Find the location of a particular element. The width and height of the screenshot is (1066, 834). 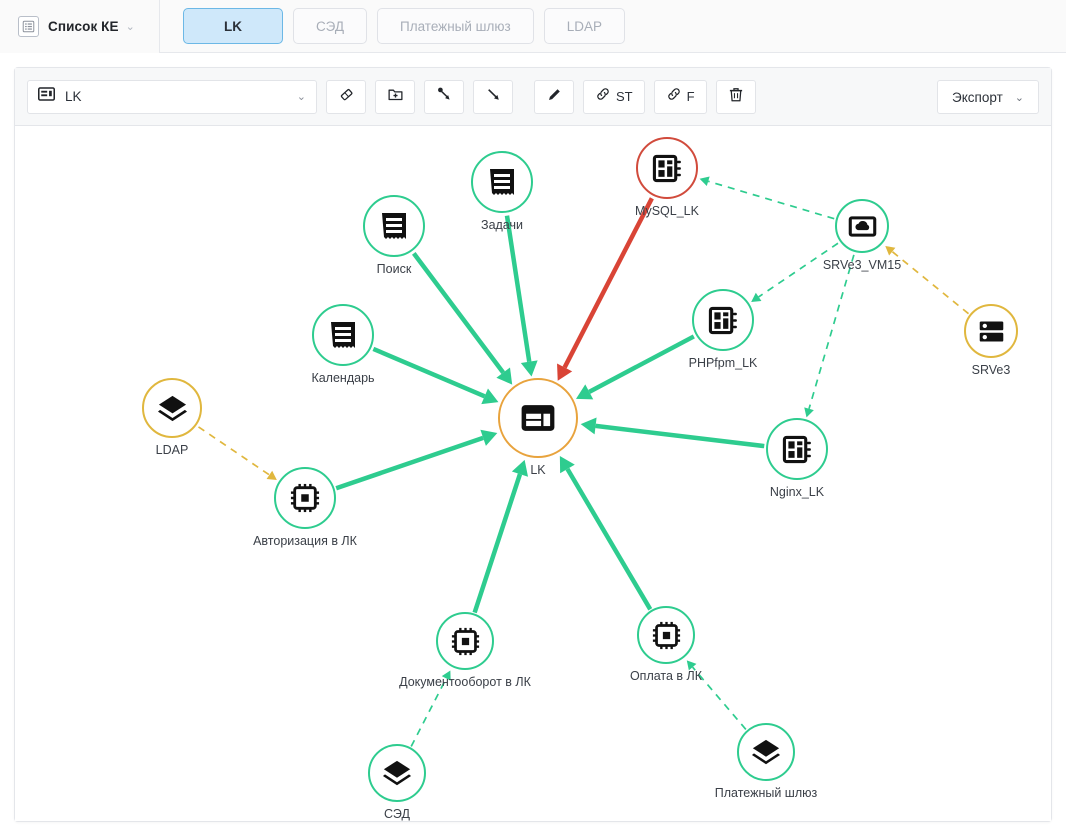

graph-node-label: Календарь is located at coordinates (343, 378).